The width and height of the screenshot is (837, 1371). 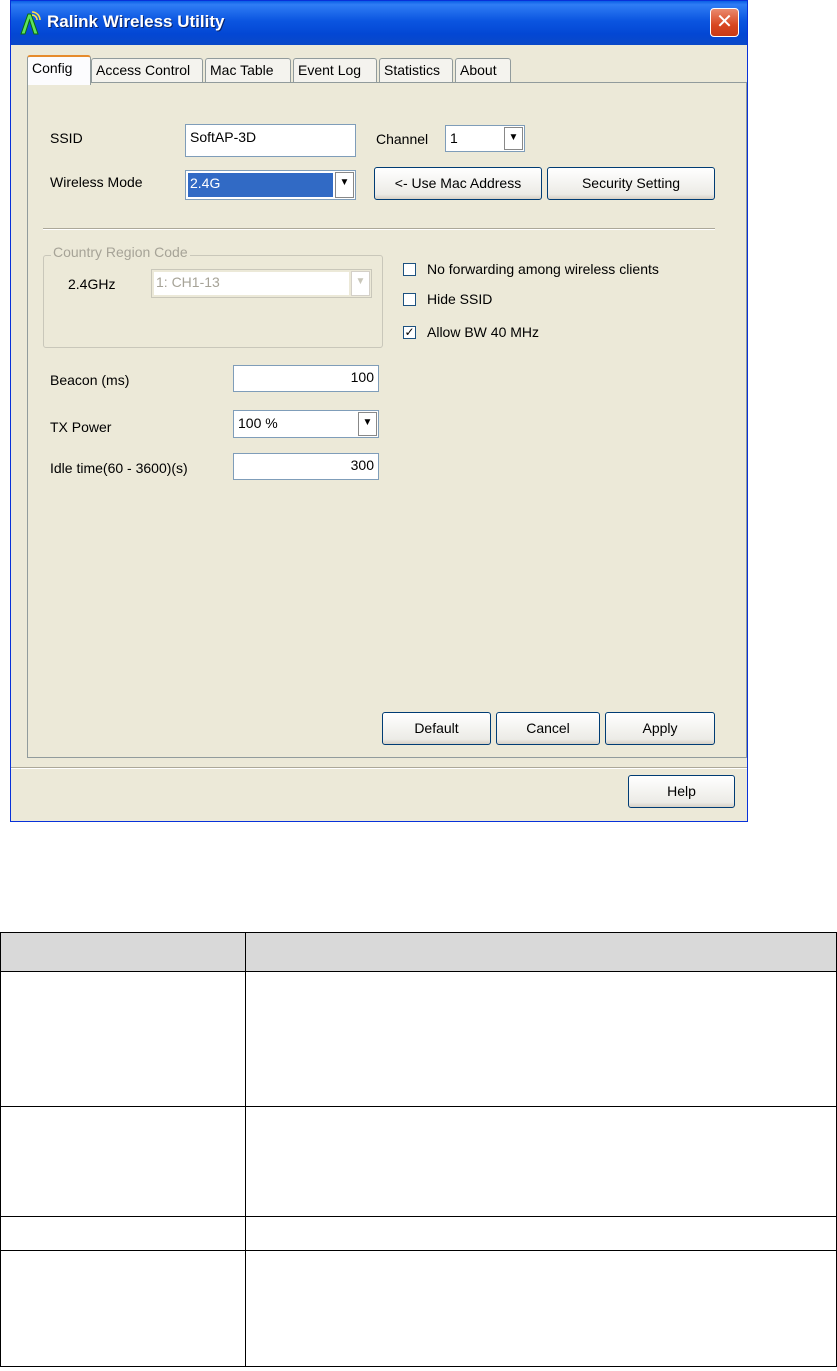 I want to click on ssid-input: SoftAP-3D, so click(x=270, y=140).